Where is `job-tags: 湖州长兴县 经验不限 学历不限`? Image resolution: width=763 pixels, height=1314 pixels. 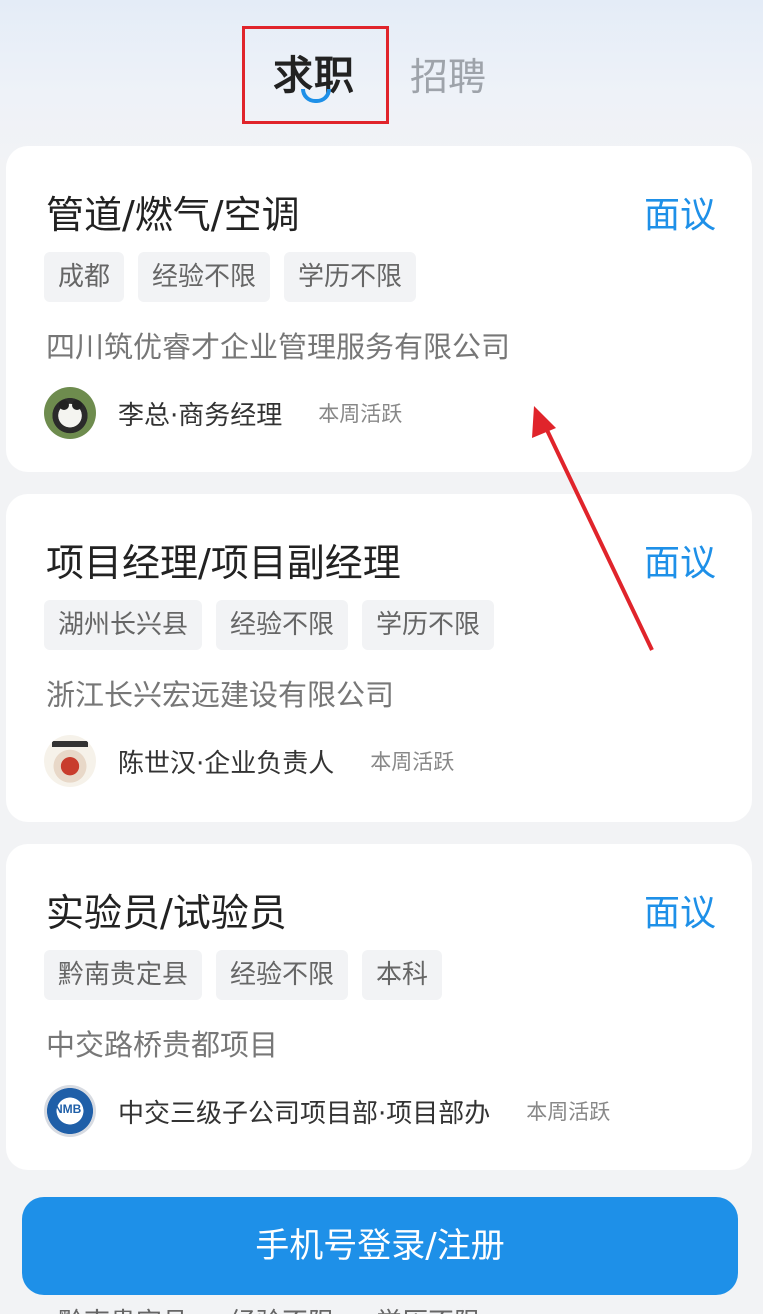
job-tags: 湖州长兴县 经验不限 学历不限 is located at coordinates (269, 625).